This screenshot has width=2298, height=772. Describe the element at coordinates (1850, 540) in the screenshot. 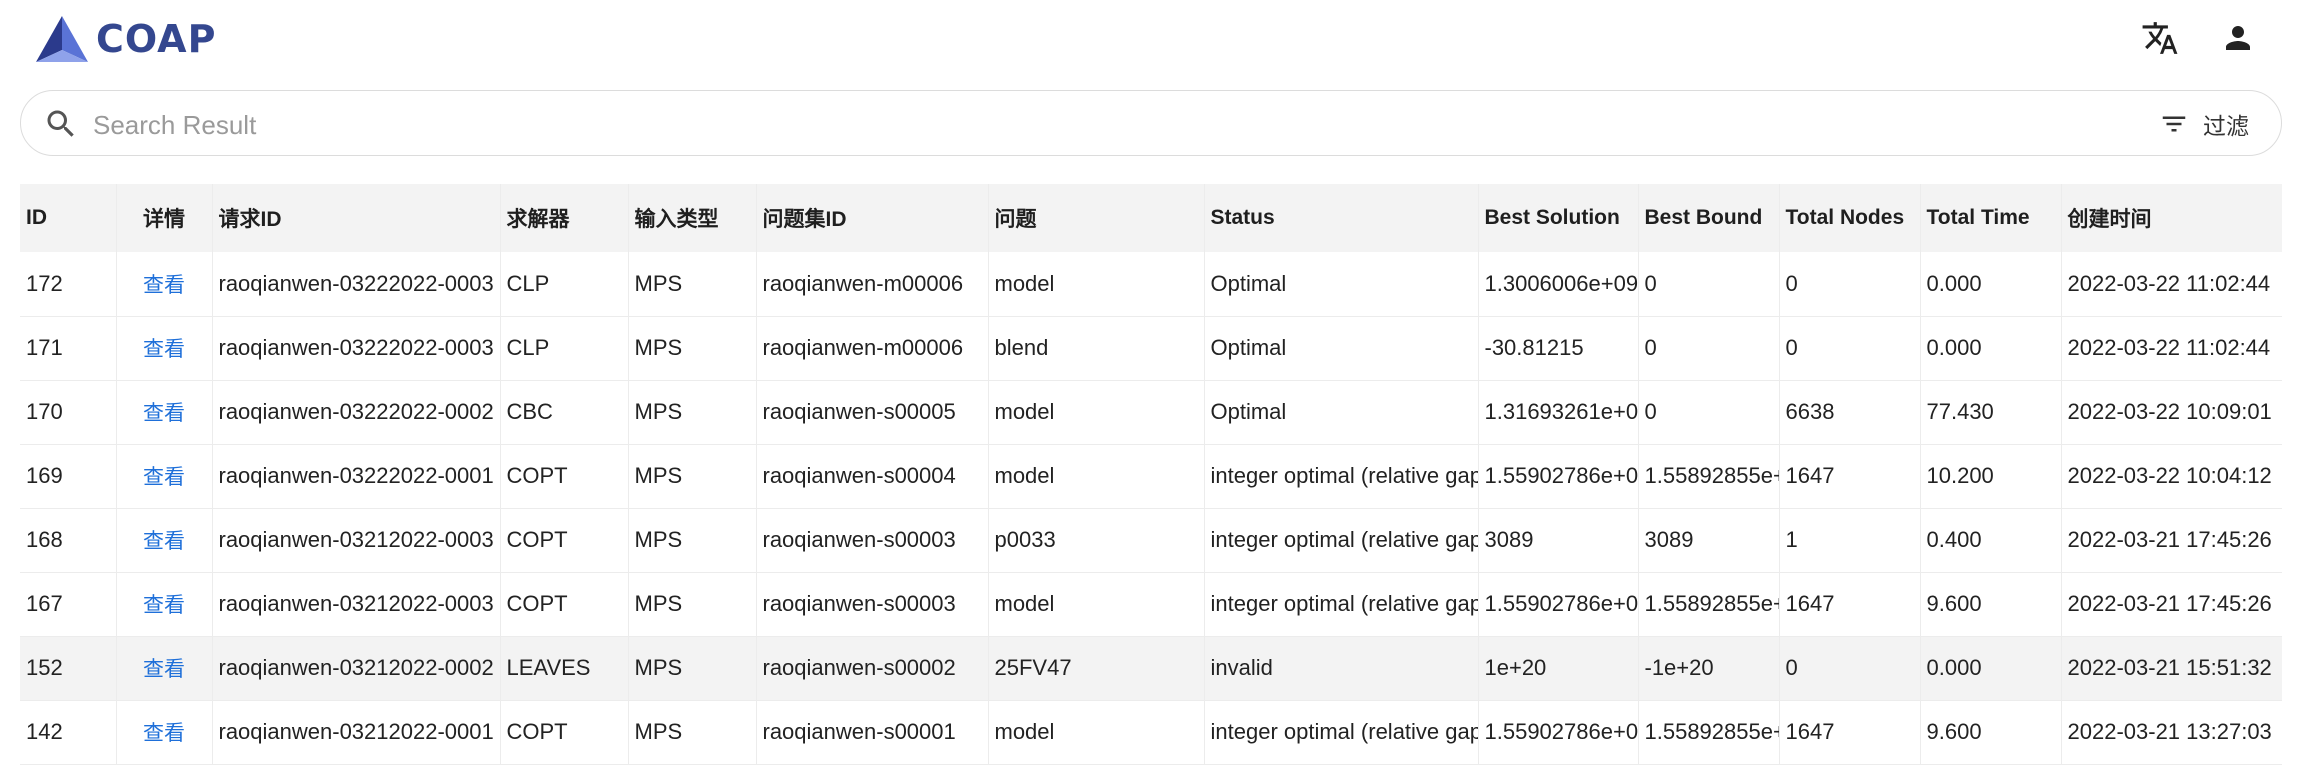

I see `cell-total-nodes: 1` at that location.